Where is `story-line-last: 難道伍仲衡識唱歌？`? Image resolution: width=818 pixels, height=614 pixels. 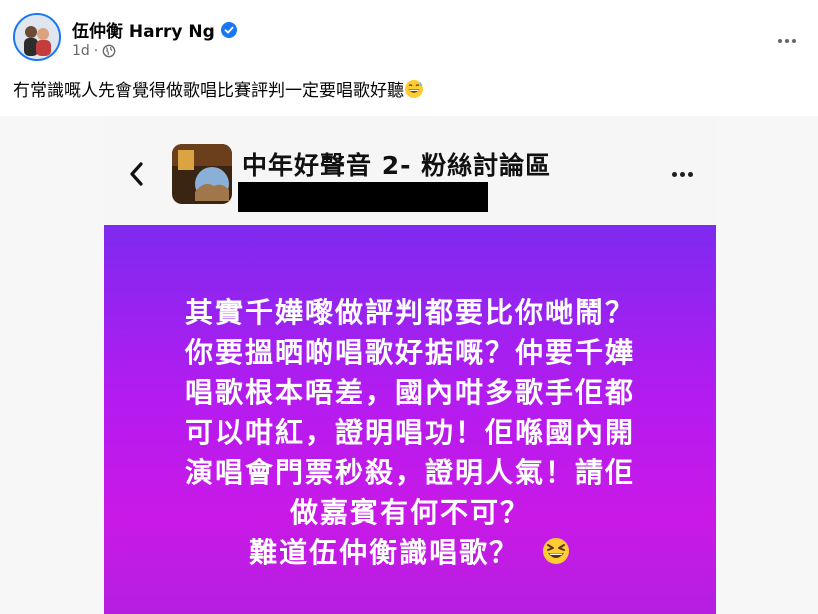
story-line-last: 難道伍仲衡識唱歌？ is located at coordinates (410, 553).